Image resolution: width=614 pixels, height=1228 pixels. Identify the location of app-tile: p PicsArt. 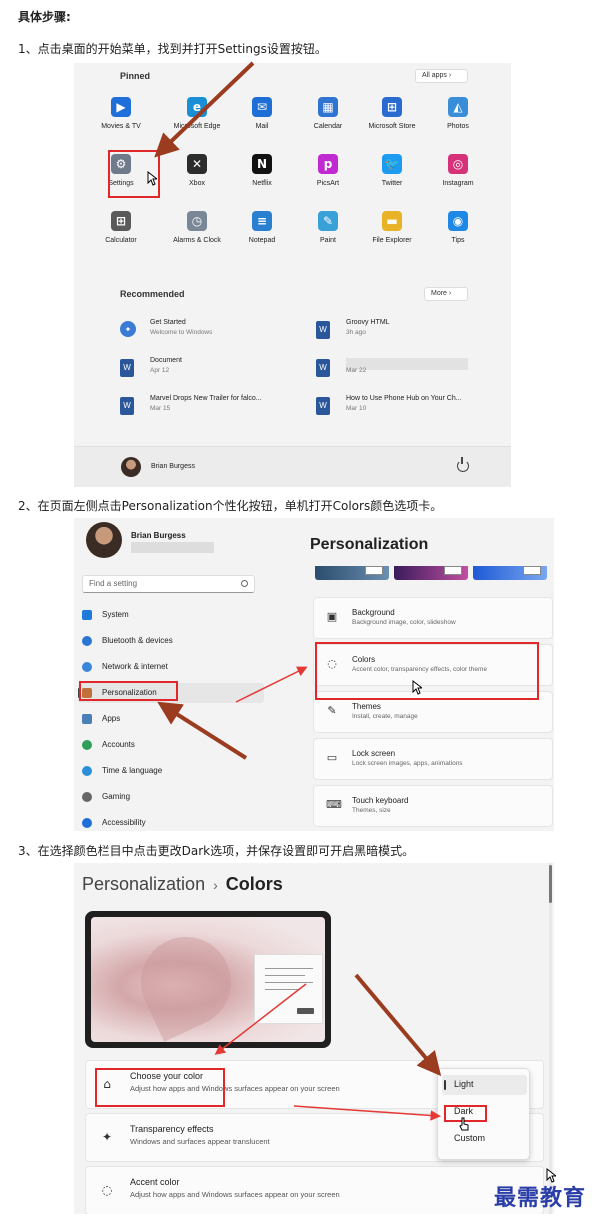
(328, 170).